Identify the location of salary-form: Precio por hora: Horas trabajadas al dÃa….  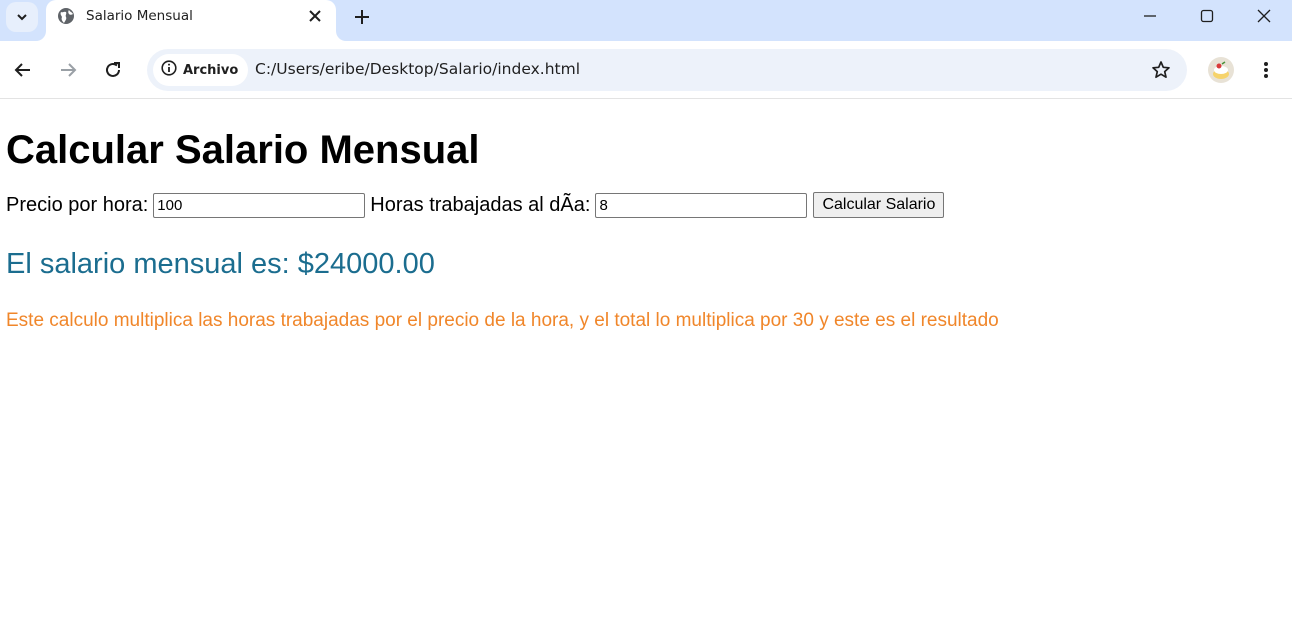
(646, 205).